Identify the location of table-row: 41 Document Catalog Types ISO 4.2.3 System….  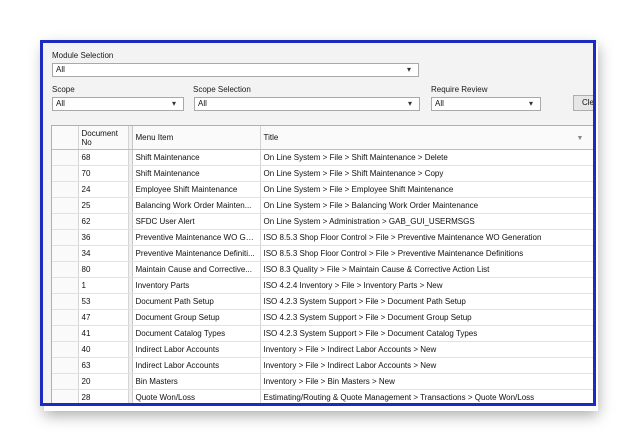
(322, 333).